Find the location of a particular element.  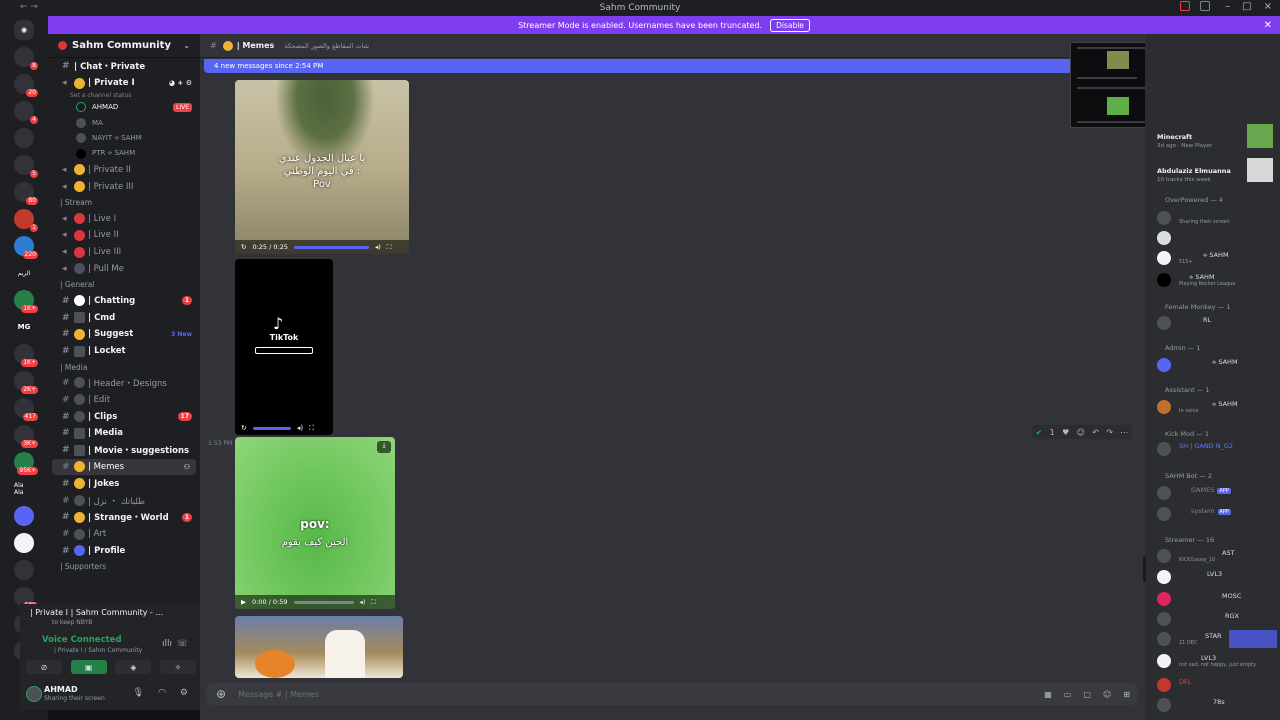

channel-art: # | Art is located at coordinates (124, 534).